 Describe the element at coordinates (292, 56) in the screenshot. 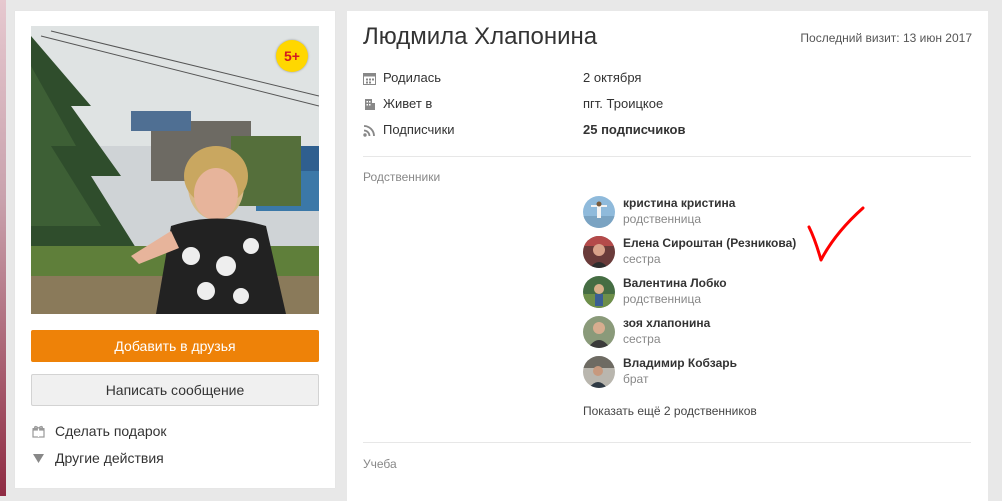

I see `age-rating-badge: 5+` at that location.